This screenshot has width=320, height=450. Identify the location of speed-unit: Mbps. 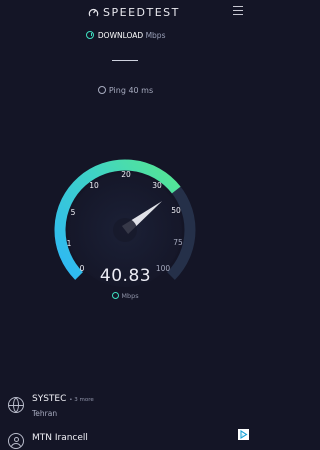
(125, 295).